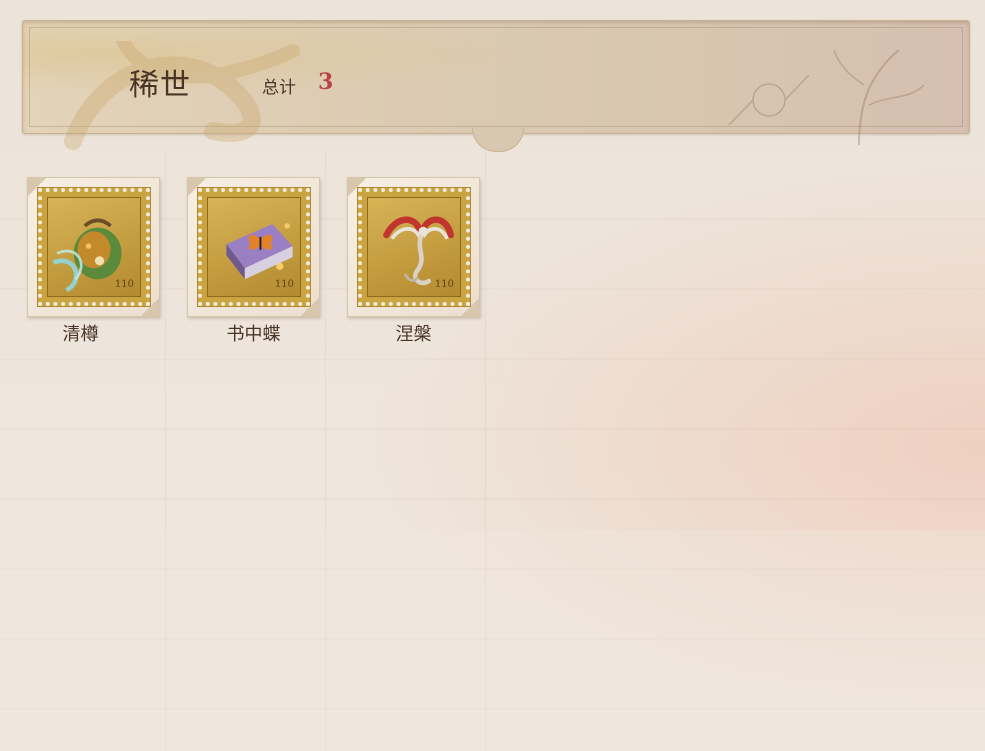 The width and height of the screenshot is (985, 751). What do you see at coordinates (160, 85) in the screenshot?
I see `page-title: 稀世` at bounding box center [160, 85].